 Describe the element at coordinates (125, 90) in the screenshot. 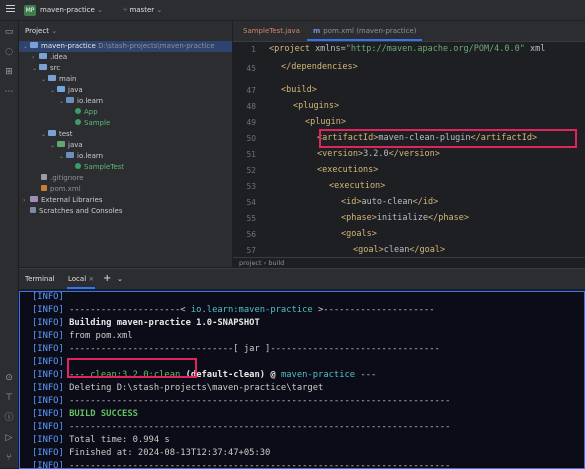

I see `tree-item-main-java: ⌄ java` at that location.